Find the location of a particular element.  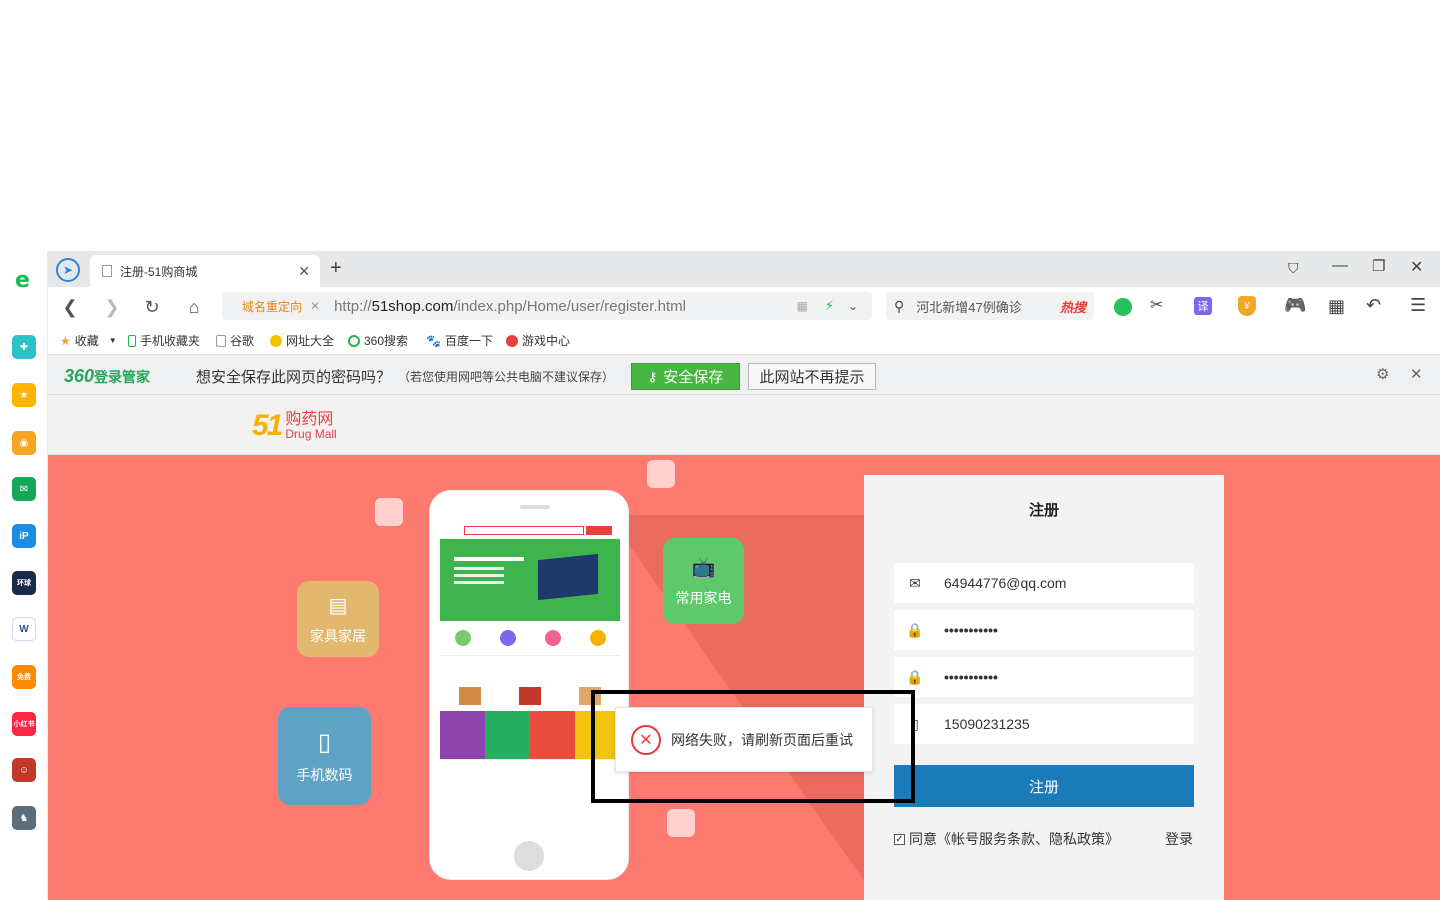

bookmark-favorites: ★ 收藏 ▼ is located at coordinates (88, 340).